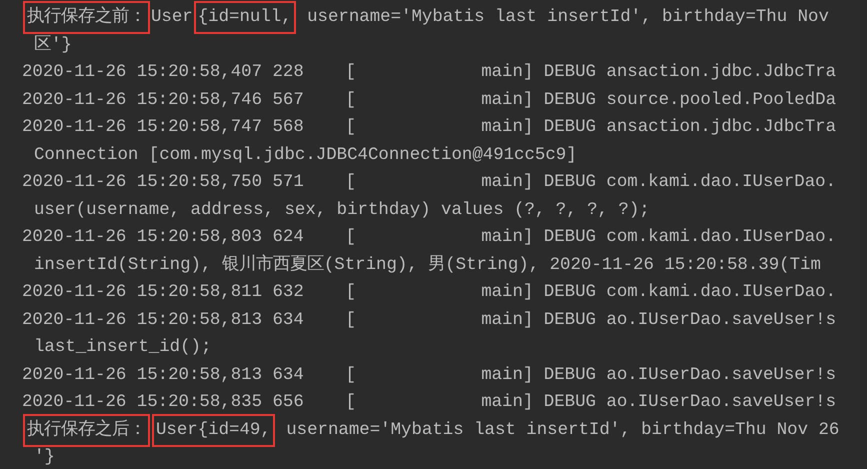 This screenshot has height=469, width=867. Describe the element at coordinates (245, 17) in the screenshot. I see `highlighted-text: {id=null,` at that location.